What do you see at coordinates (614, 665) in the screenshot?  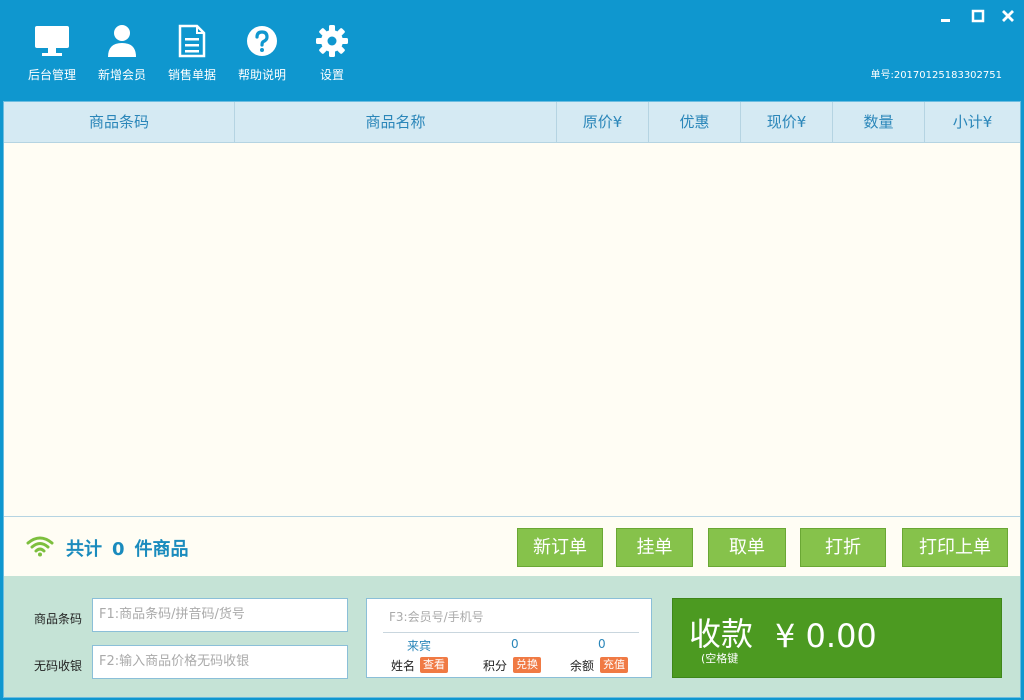 I see `recharge-button: 充值` at bounding box center [614, 665].